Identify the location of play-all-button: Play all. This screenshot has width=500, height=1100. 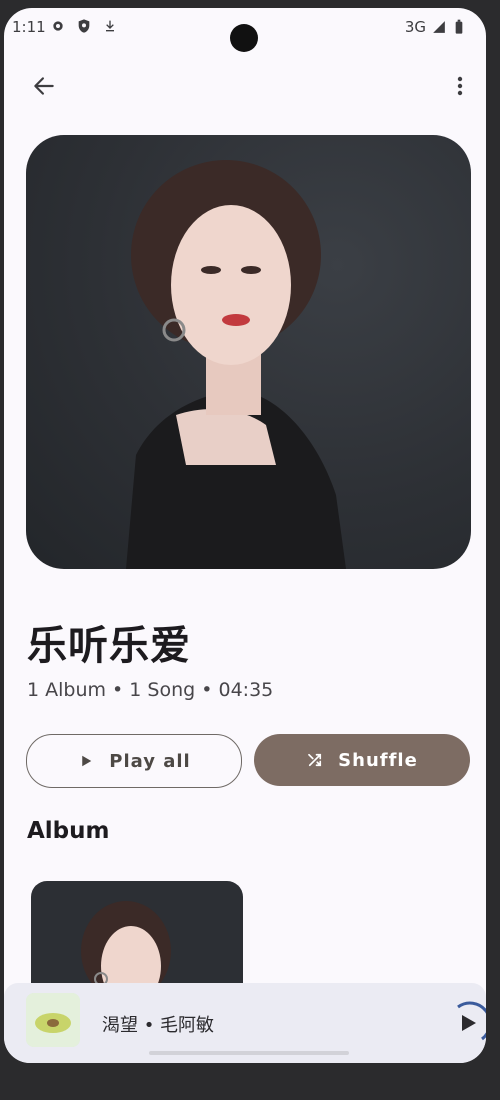
(134, 761).